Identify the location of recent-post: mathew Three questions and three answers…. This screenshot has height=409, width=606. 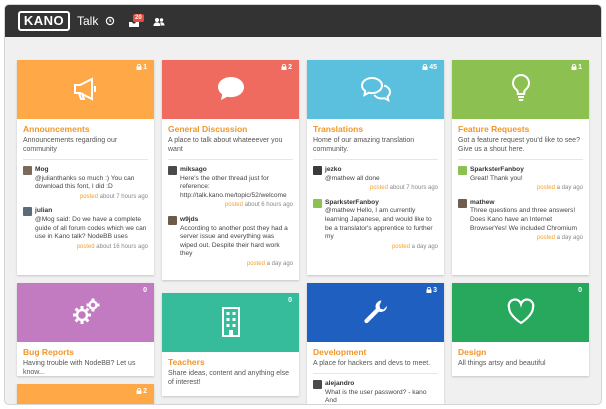
(520, 220).